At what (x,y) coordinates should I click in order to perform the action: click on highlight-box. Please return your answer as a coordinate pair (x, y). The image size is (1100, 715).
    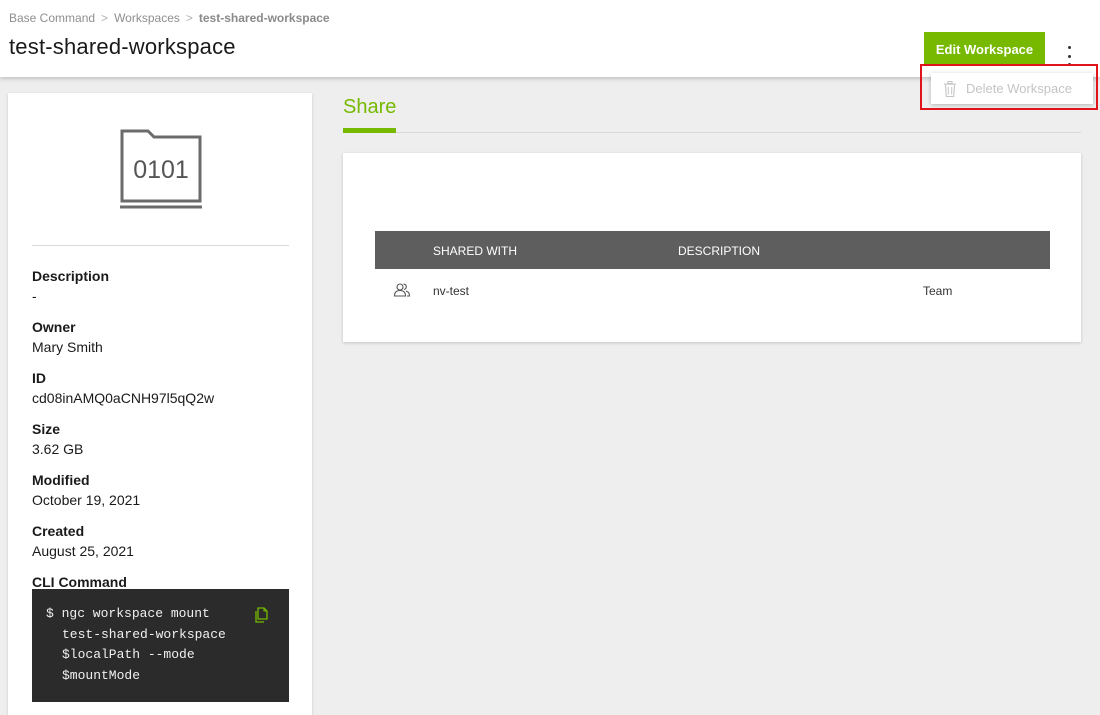
    Looking at the image, I should click on (1009, 87).